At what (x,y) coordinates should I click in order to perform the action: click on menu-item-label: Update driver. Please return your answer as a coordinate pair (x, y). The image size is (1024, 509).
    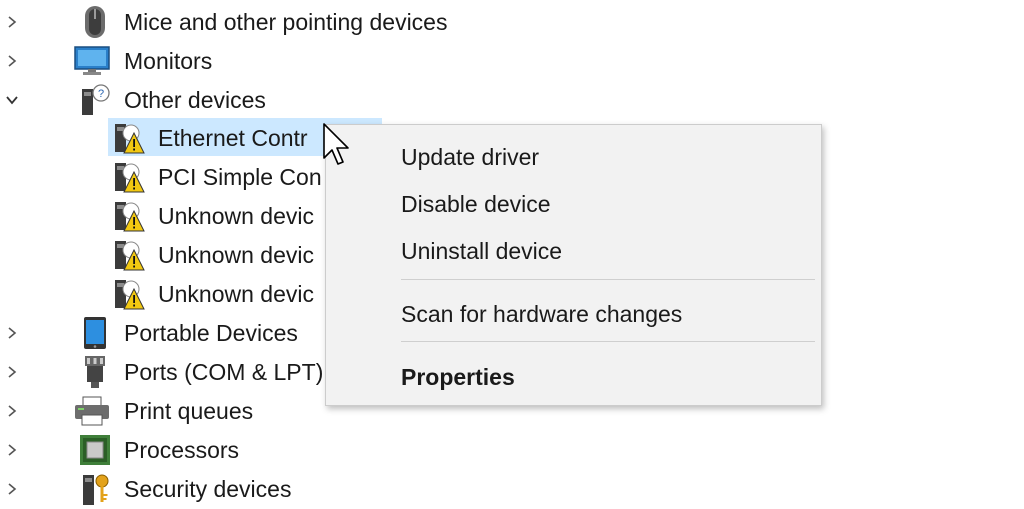
    Looking at the image, I should click on (470, 156).